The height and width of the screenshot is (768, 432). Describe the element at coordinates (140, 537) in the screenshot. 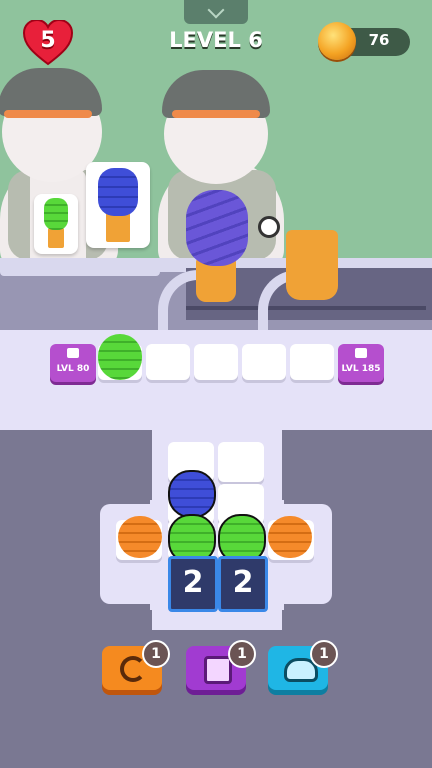

I see `board-scoop-orange-left` at that location.